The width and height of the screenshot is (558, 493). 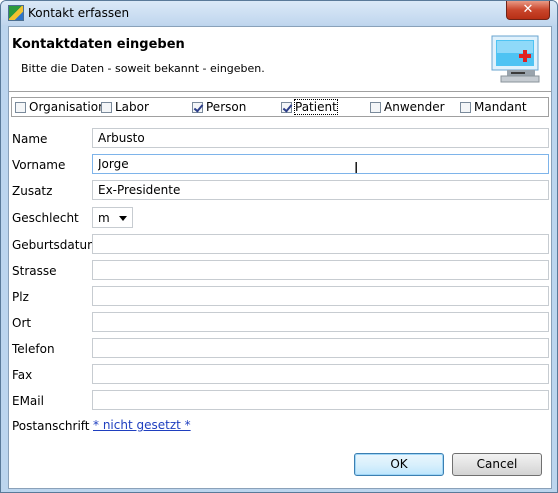 What do you see at coordinates (320, 374) in the screenshot?
I see `fax-field` at bounding box center [320, 374].